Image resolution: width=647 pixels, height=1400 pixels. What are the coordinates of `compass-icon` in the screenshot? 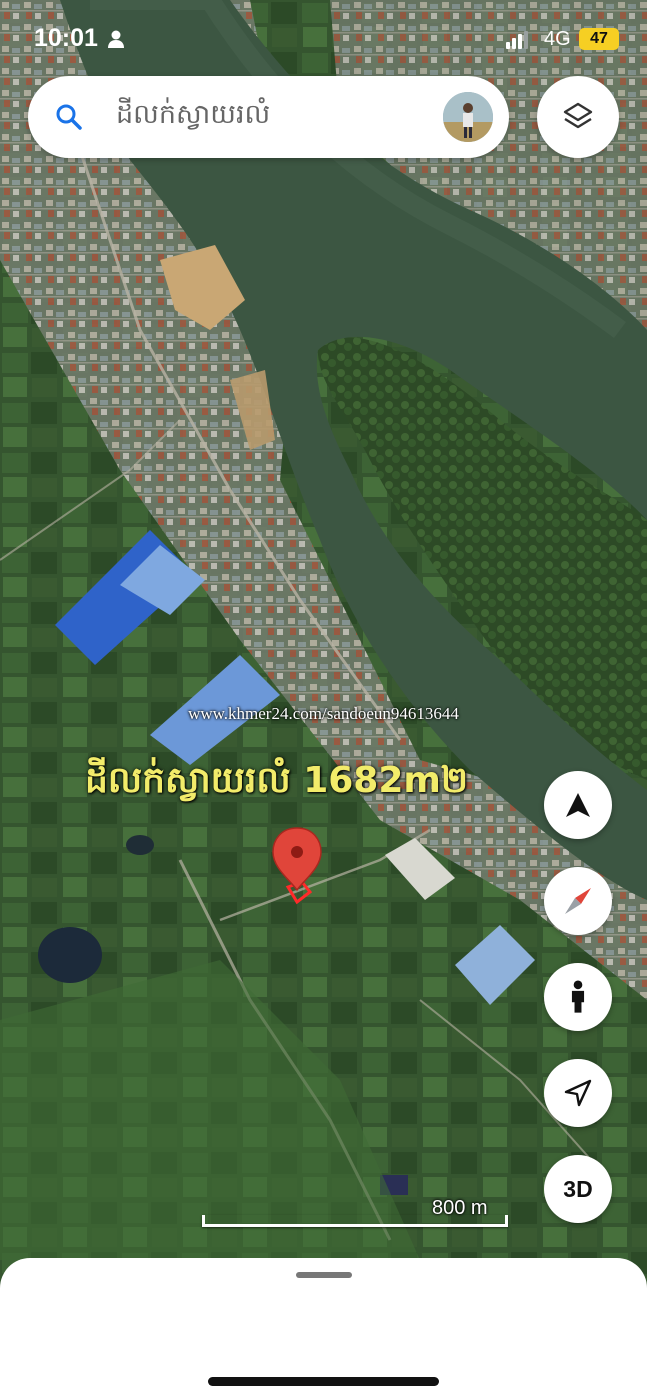 It's located at (578, 901).